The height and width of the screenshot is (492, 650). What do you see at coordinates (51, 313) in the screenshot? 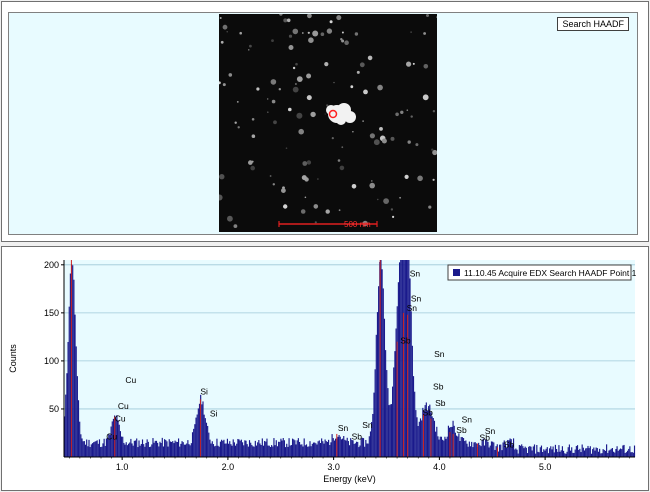
I see `y-tick-label: 150` at bounding box center [51, 313].